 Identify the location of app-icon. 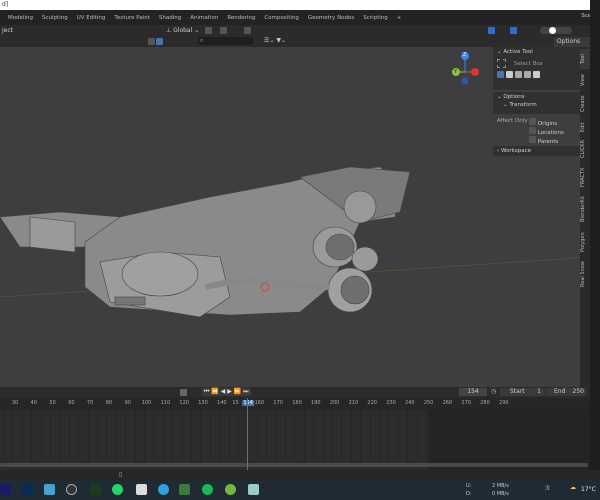
(184, 489).